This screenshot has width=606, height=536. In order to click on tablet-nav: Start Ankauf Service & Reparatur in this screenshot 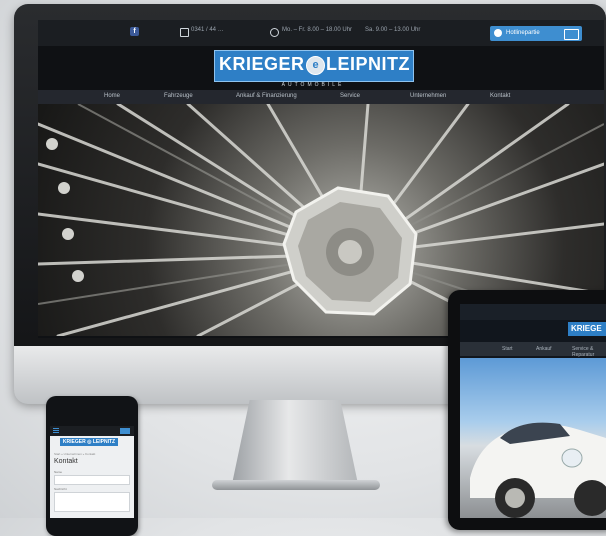, I will do `click(533, 350)`.